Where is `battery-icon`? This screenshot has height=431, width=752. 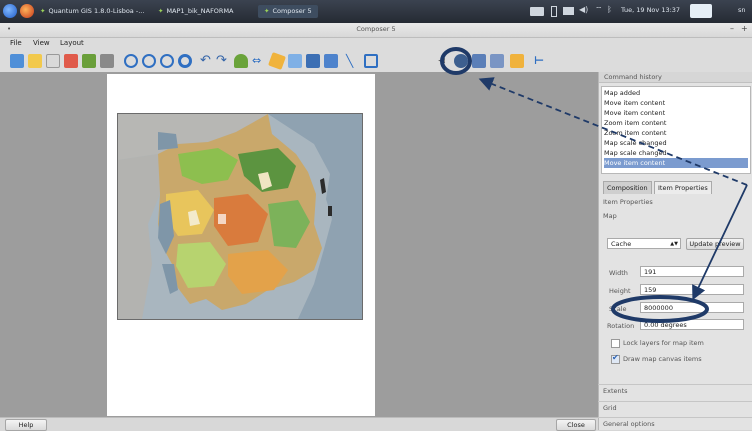 battery-icon is located at coordinates (554, 11).